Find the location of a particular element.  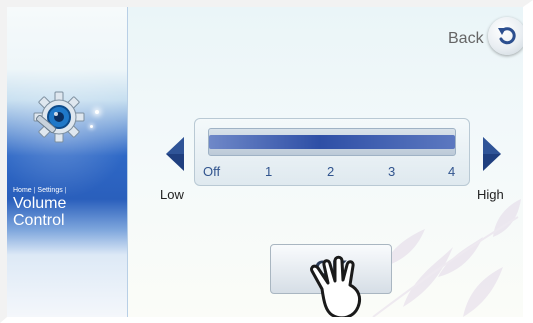

back-button is located at coordinates (507, 36).